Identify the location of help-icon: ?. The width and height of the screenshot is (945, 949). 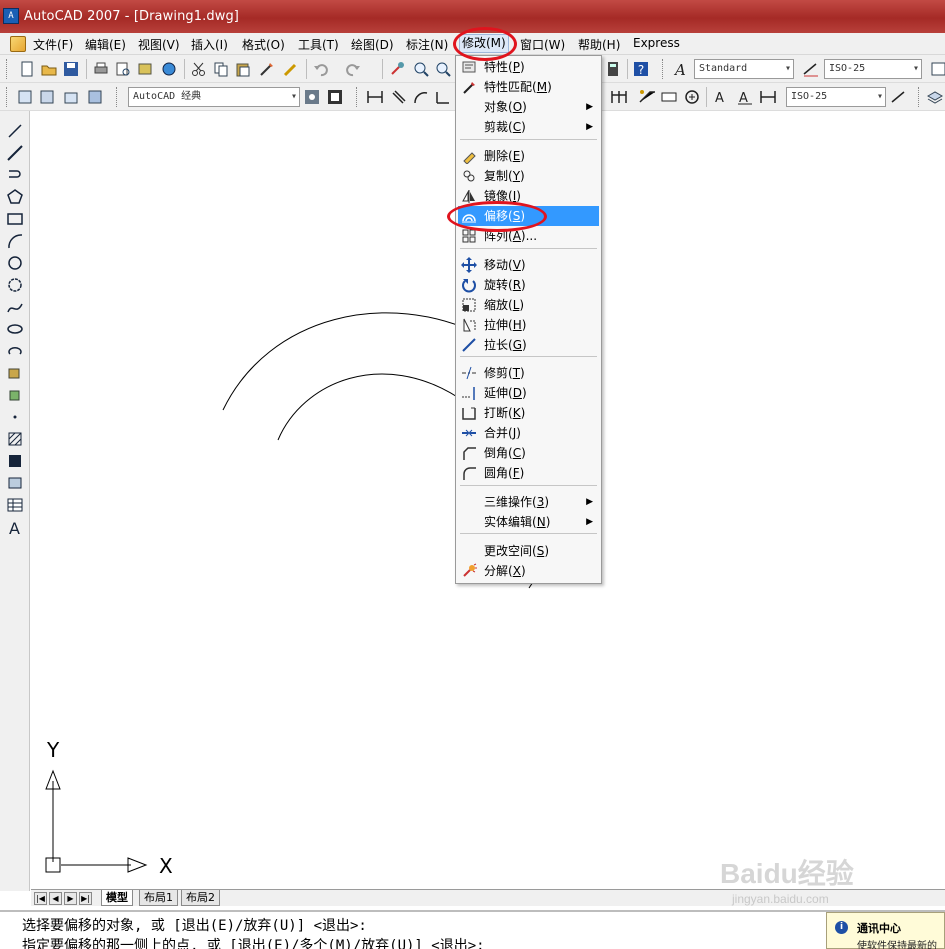
(641, 69).